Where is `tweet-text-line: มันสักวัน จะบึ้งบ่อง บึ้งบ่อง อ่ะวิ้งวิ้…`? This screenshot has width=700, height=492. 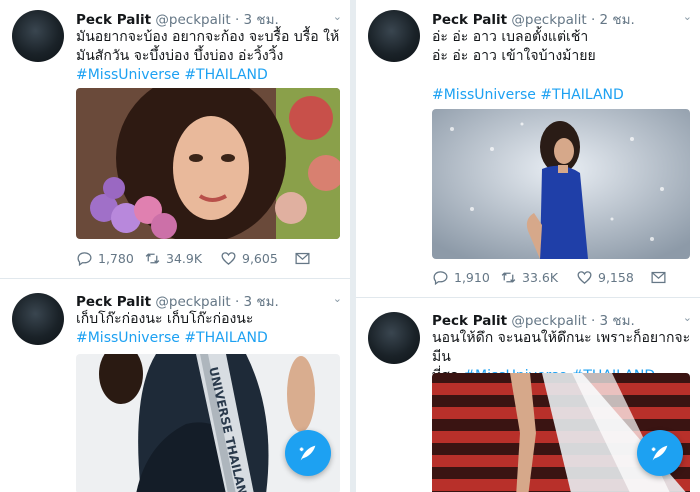
tweet-text-line: มันสักวัน จะบึ้งบ่อง บึ้งบ่อง อ่ะวิ้งวิ้… is located at coordinates (180, 56).